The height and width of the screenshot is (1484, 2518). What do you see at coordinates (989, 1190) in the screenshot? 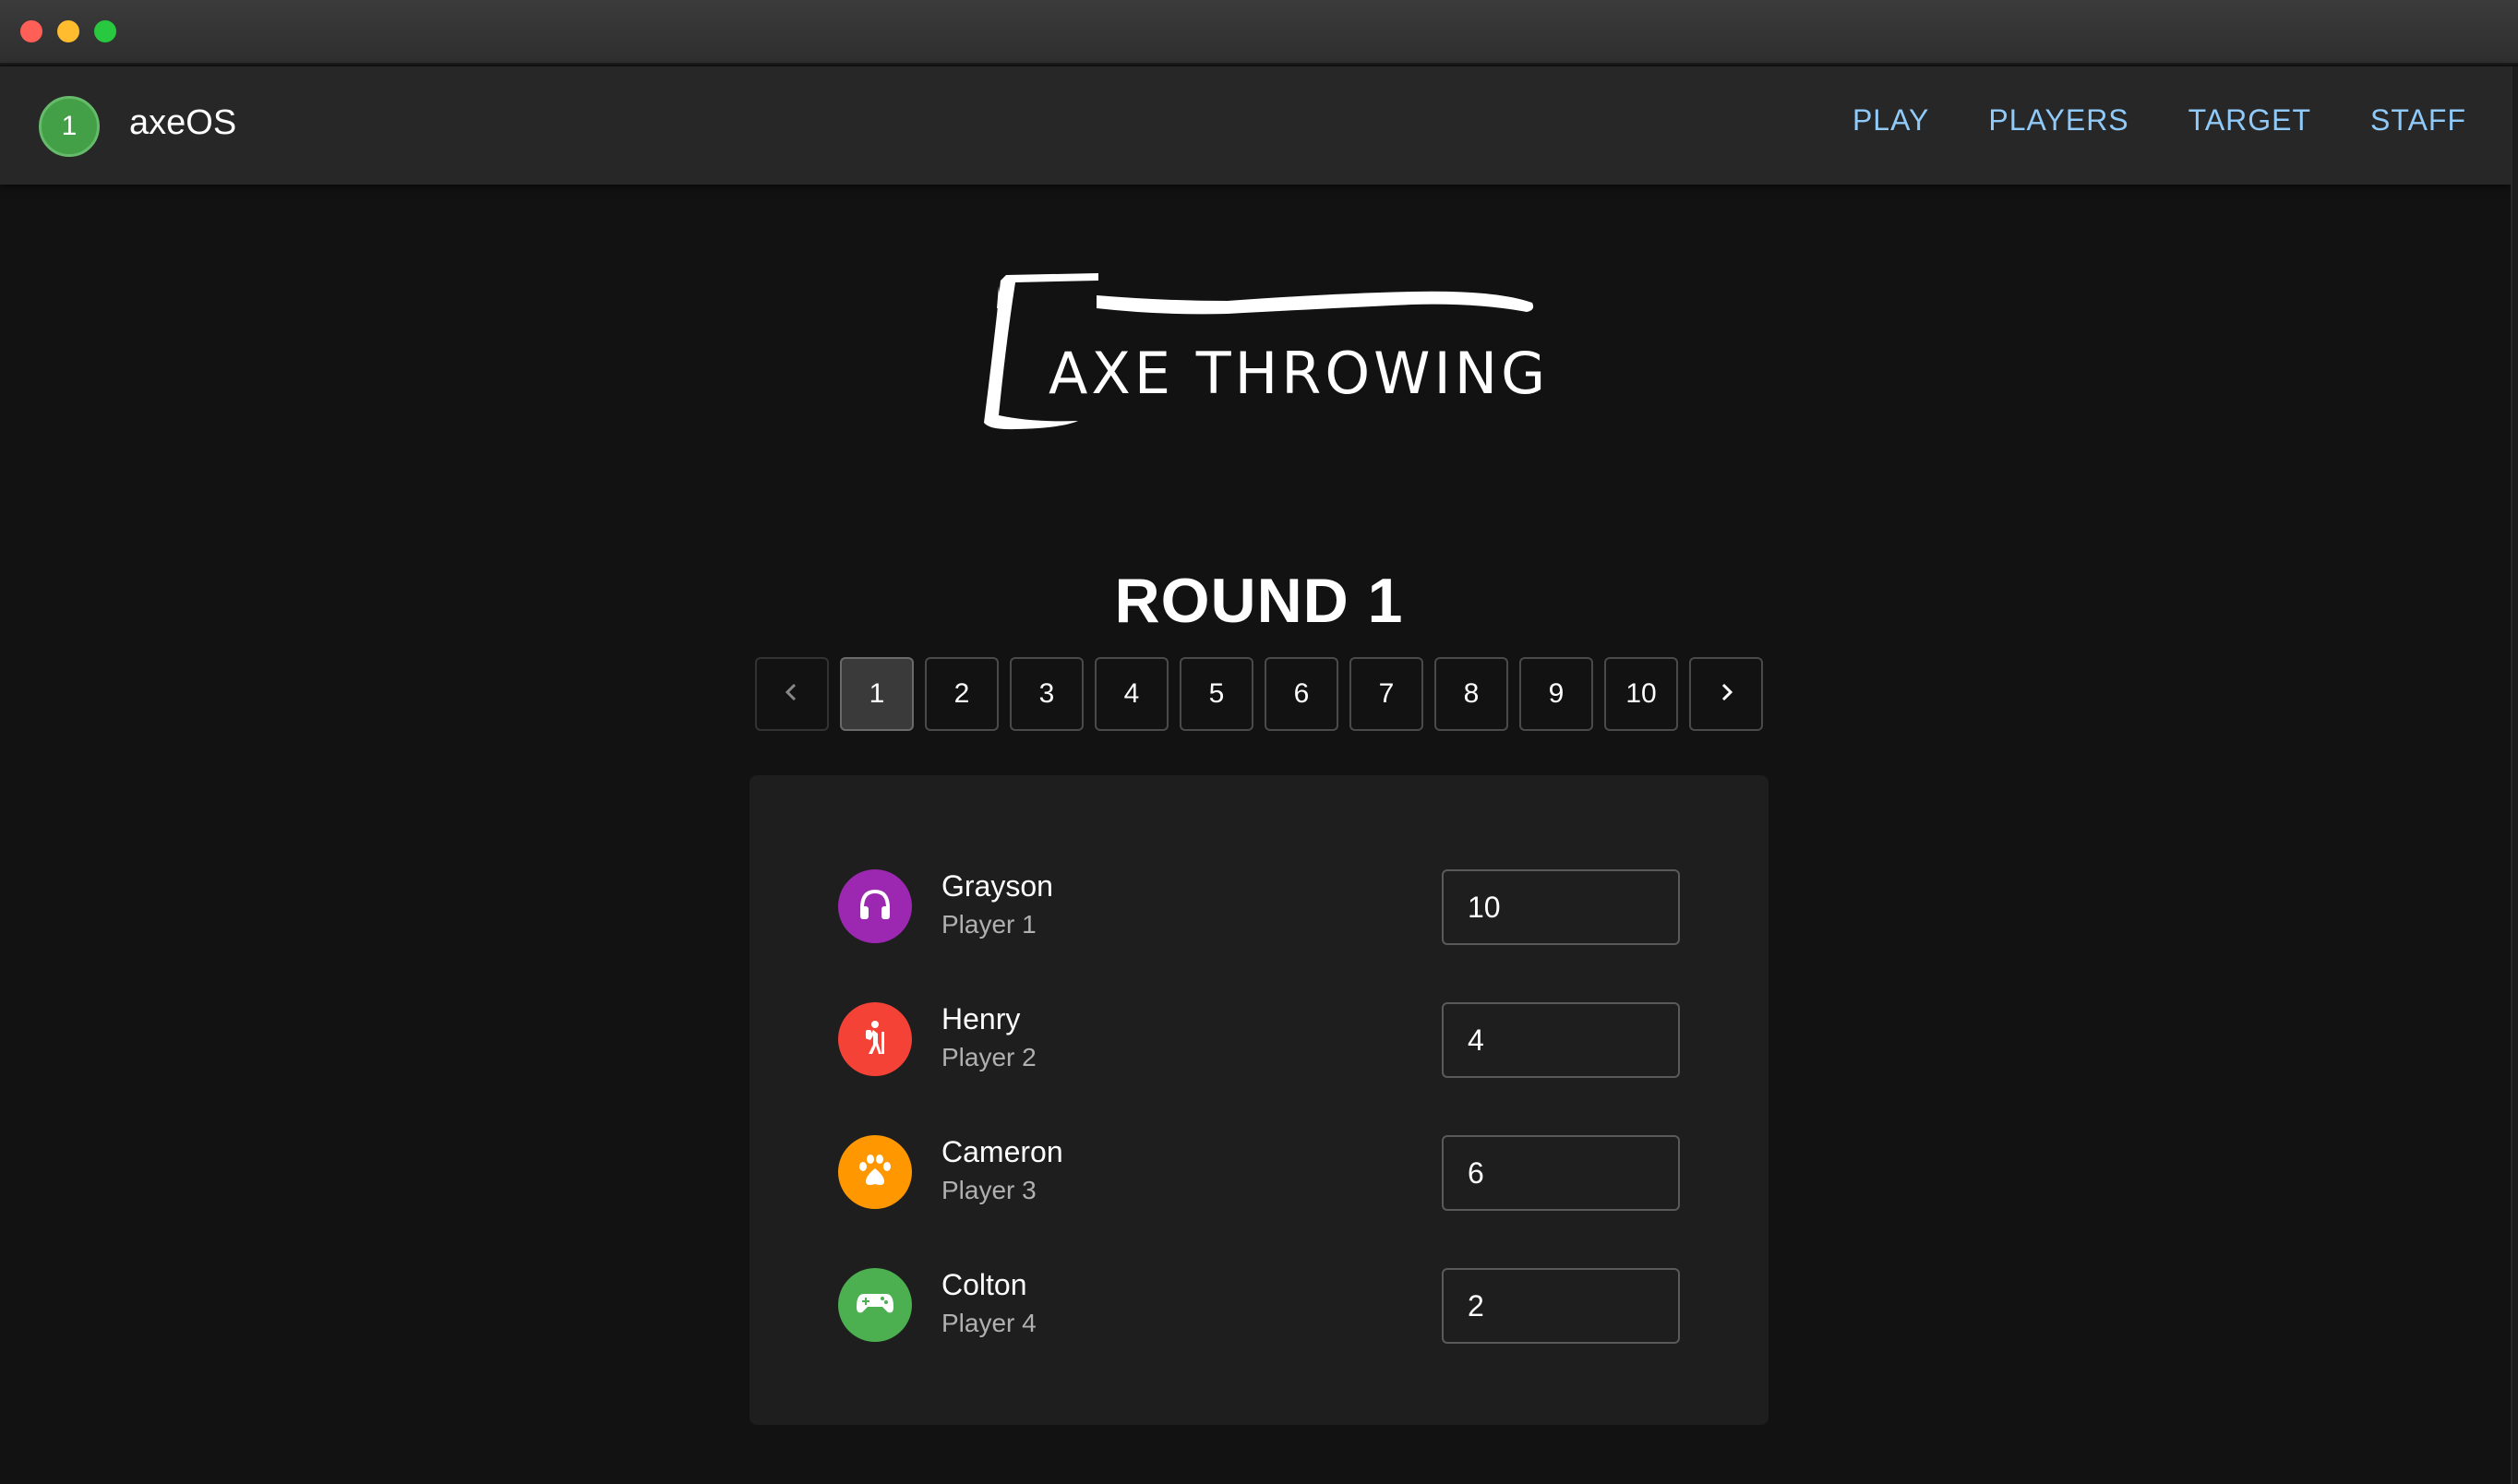
I see `player-number: Player 3` at bounding box center [989, 1190].